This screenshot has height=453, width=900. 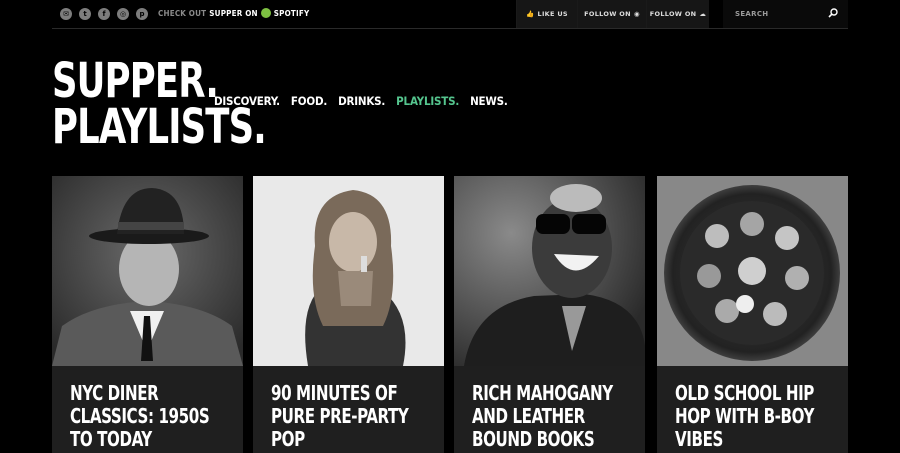 I want to click on playlist-card: NYC DINER CLASSICS: 1950S TO TODAY, so click(x=147, y=314).